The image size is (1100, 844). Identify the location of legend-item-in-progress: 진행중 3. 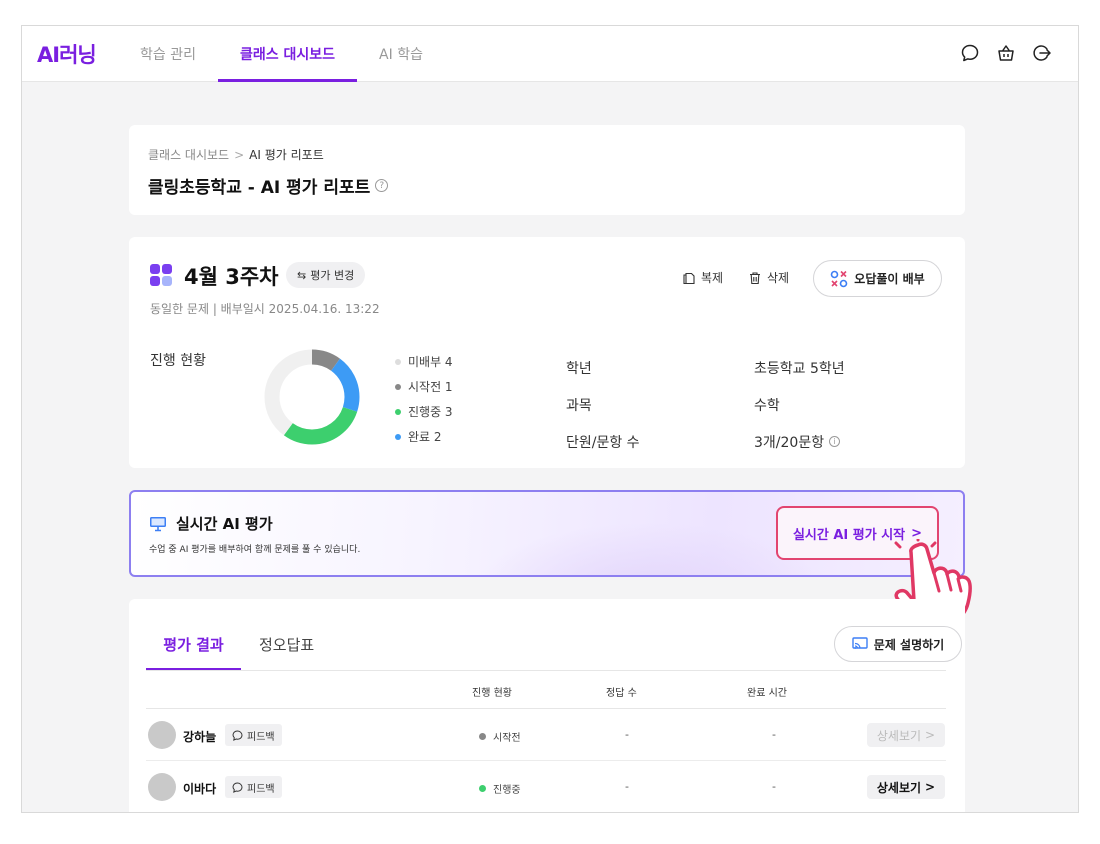
(424, 411).